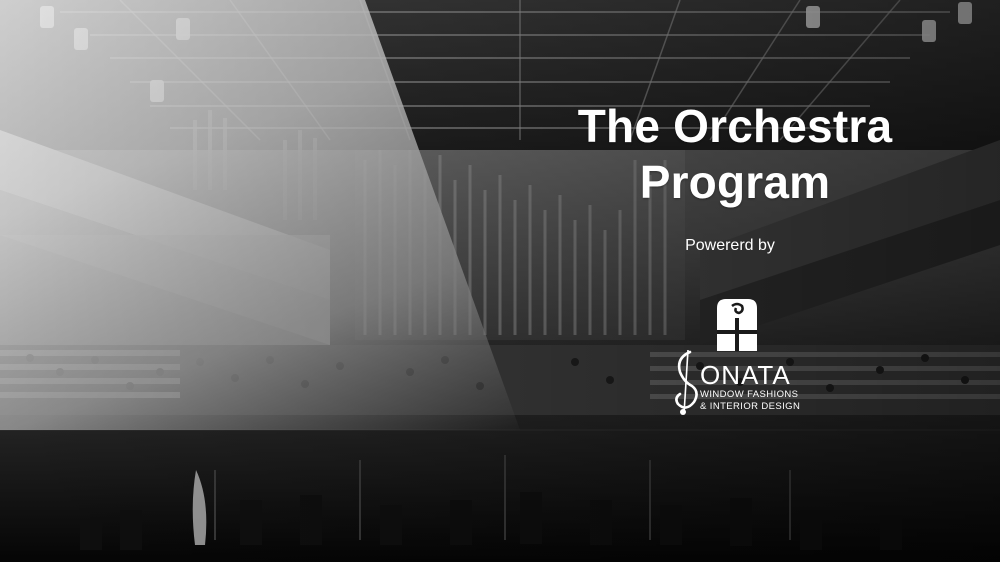  Describe the element at coordinates (735, 154) in the screenshot. I see `page-title: The Orchestra Program` at that location.